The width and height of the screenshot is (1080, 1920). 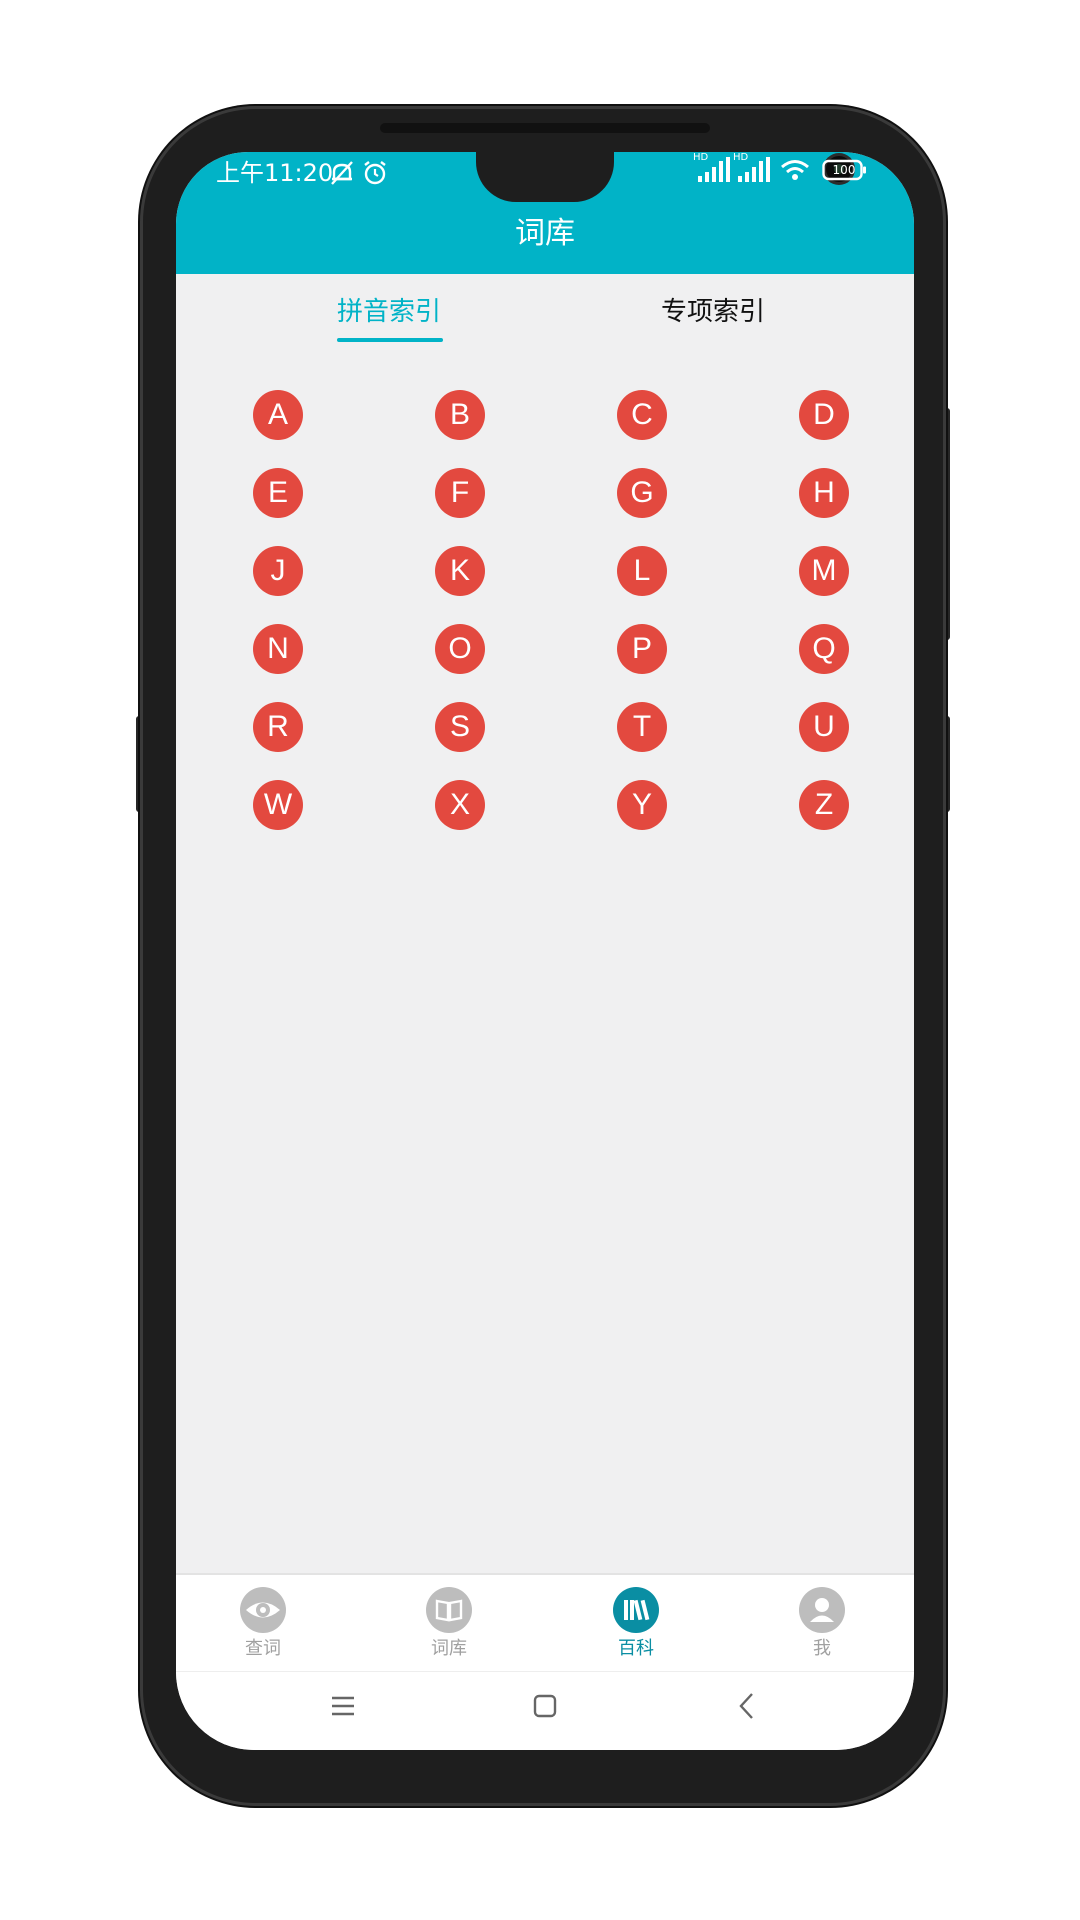 I want to click on letter-button: N, so click(x=278, y=649).